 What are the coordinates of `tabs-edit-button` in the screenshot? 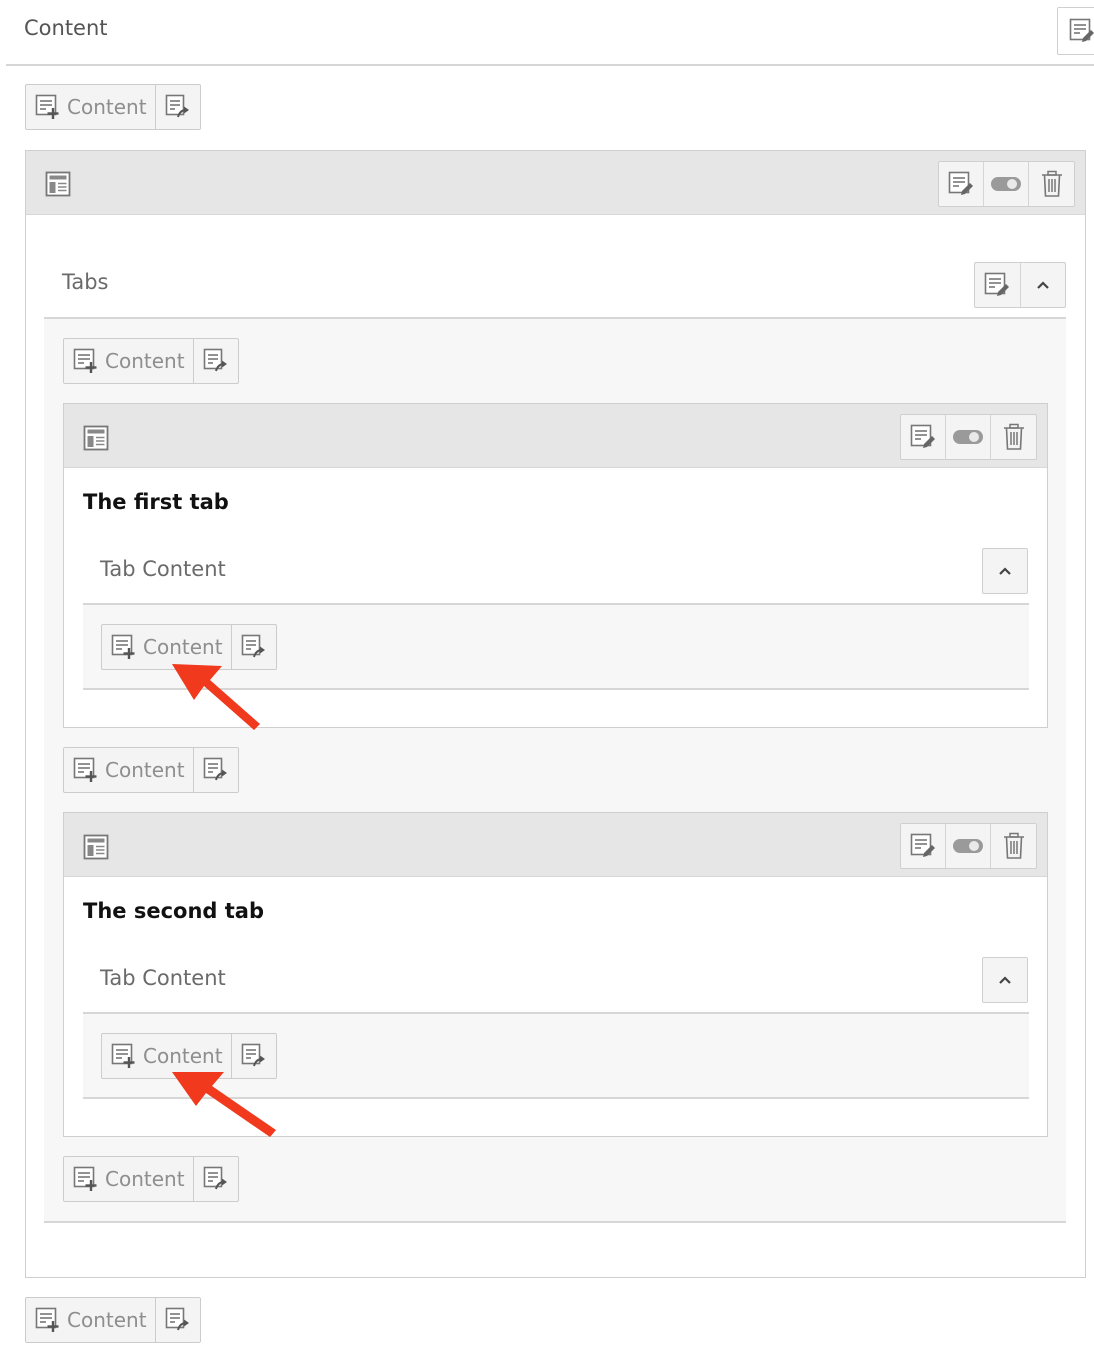 It's located at (998, 285).